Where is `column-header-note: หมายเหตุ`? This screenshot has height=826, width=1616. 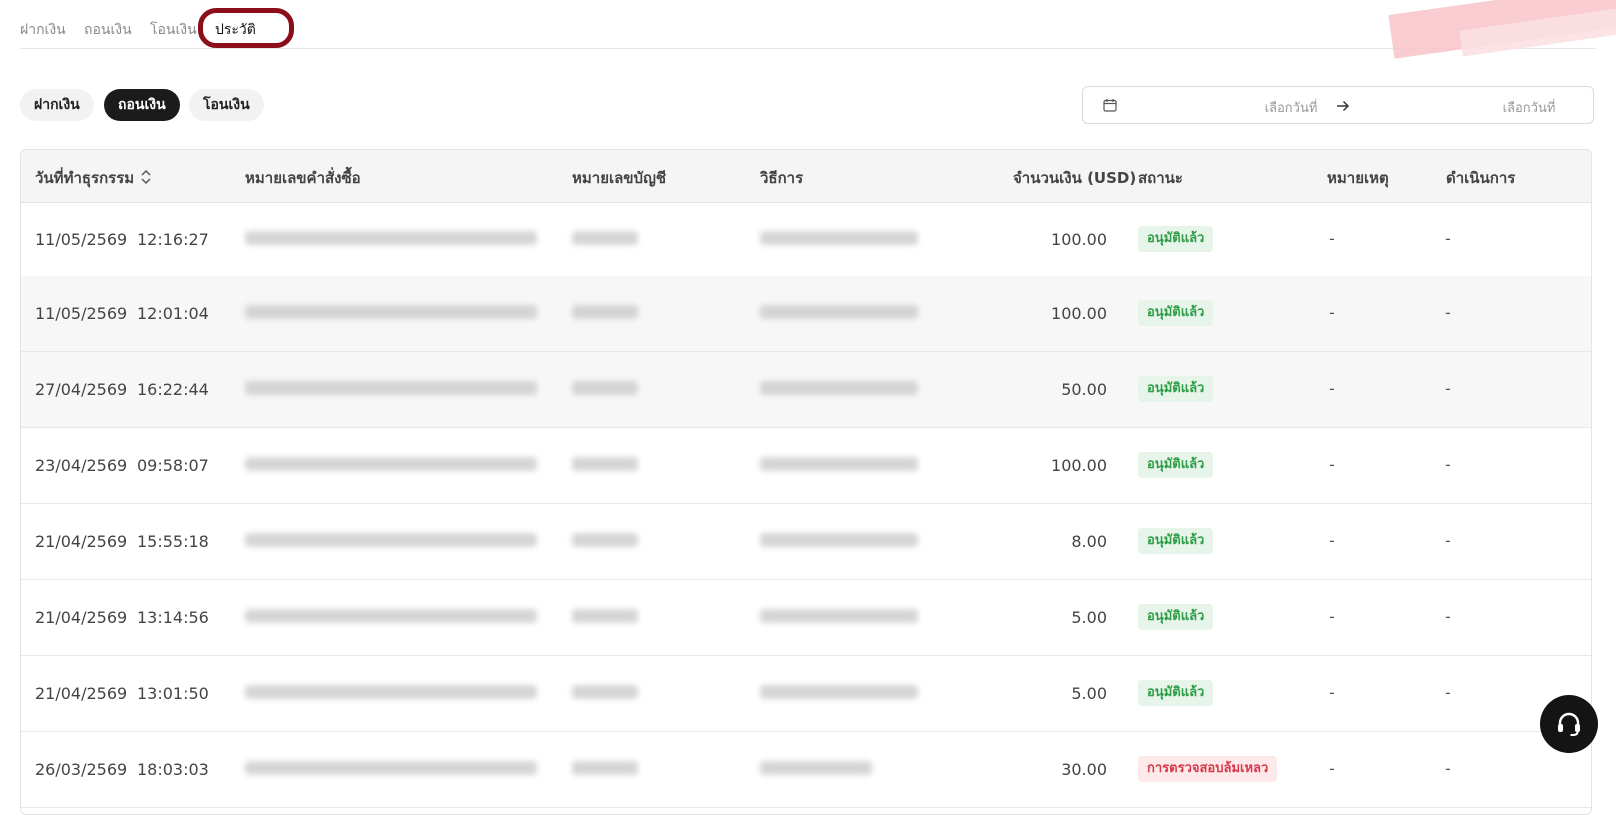
column-header-note: หมายเหตุ is located at coordinates (1358, 178).